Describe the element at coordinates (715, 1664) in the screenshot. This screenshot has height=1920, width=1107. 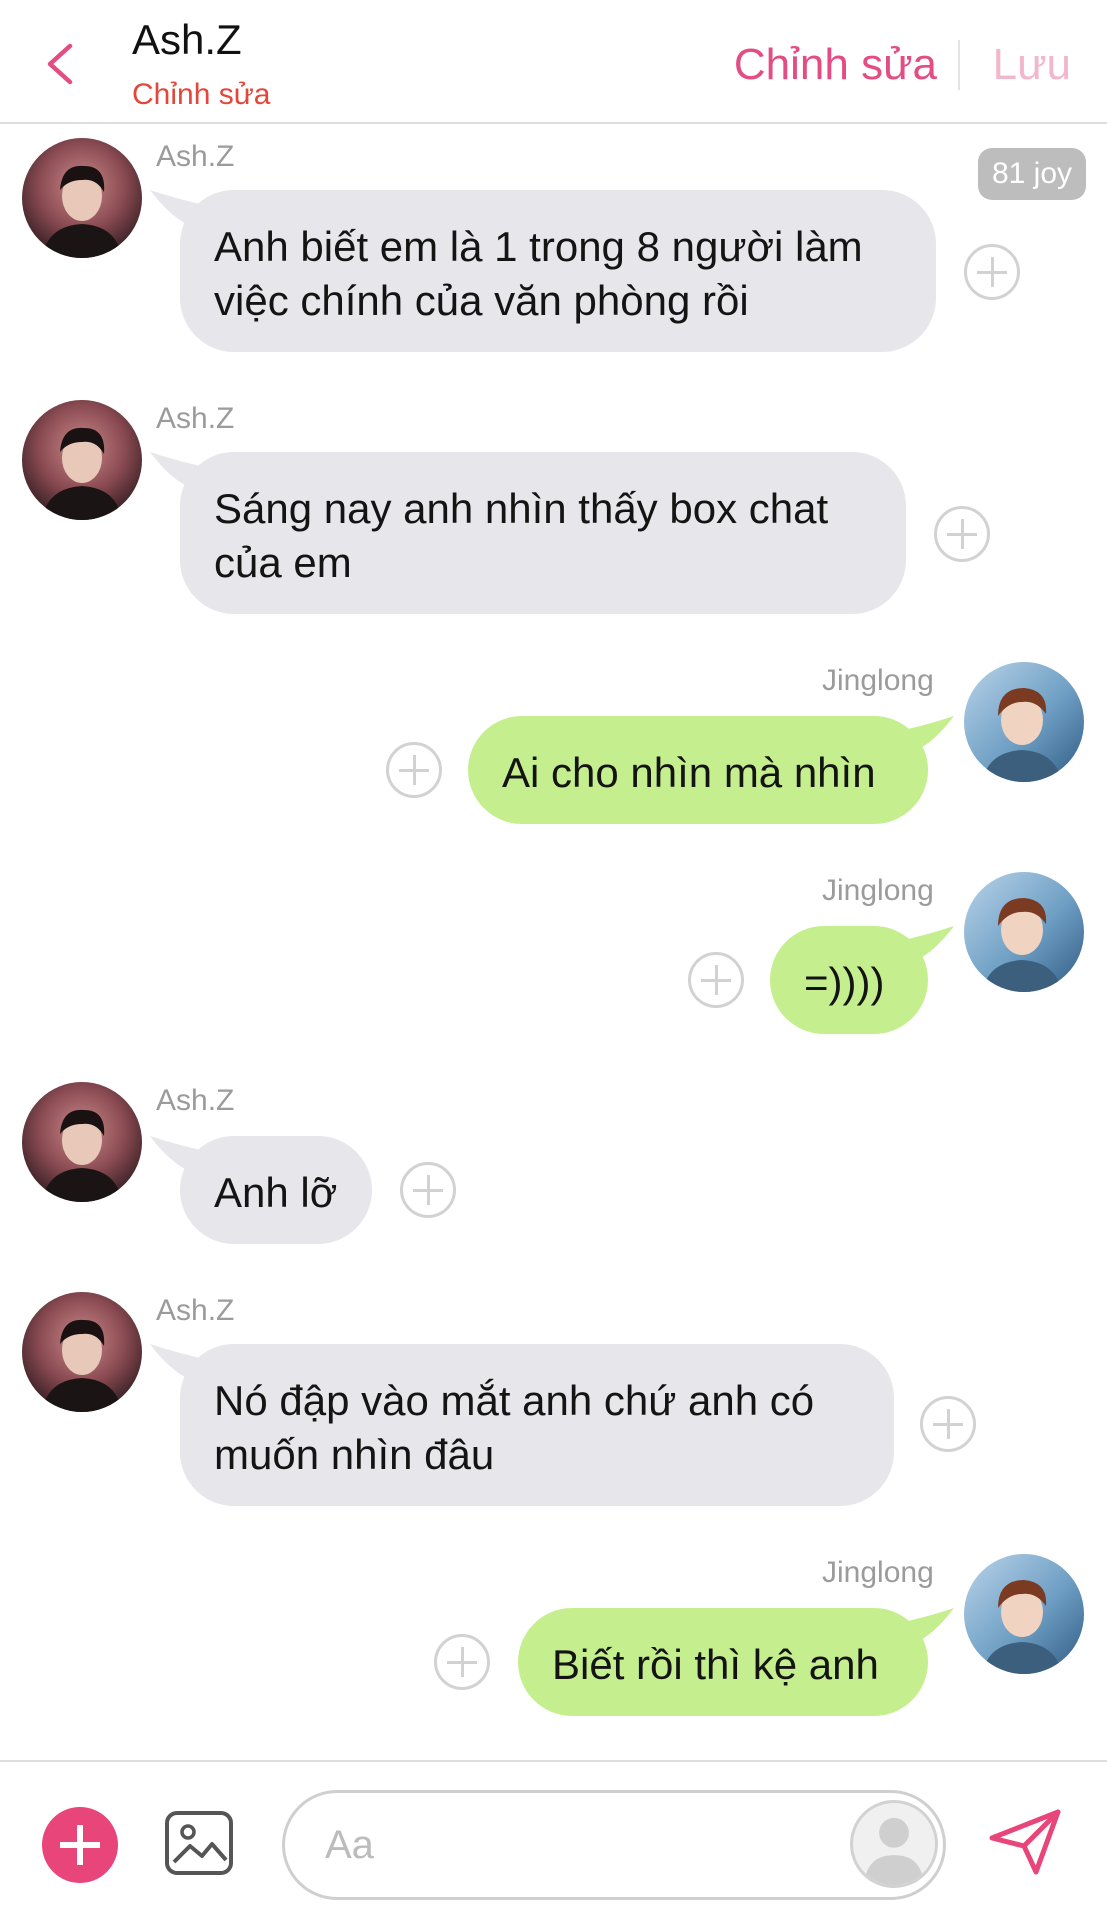
I see `message-line: Biết rồi thì kệ anh` at that location.